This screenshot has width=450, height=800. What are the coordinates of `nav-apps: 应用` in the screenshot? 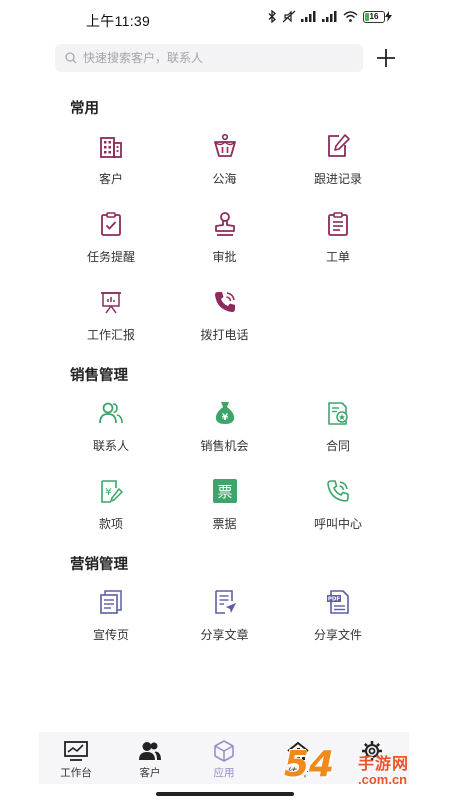 It's located at (224, 758).